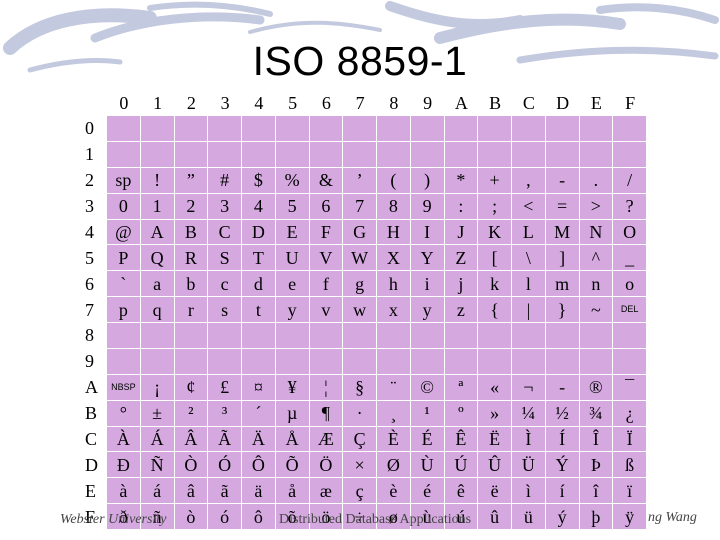 Image resolution: width=720 pixels, height=540 pixels. What do you see at coordinates (630, 258) in the screenshot?
I see `char-cell: _` at bounding box center [630, 258].